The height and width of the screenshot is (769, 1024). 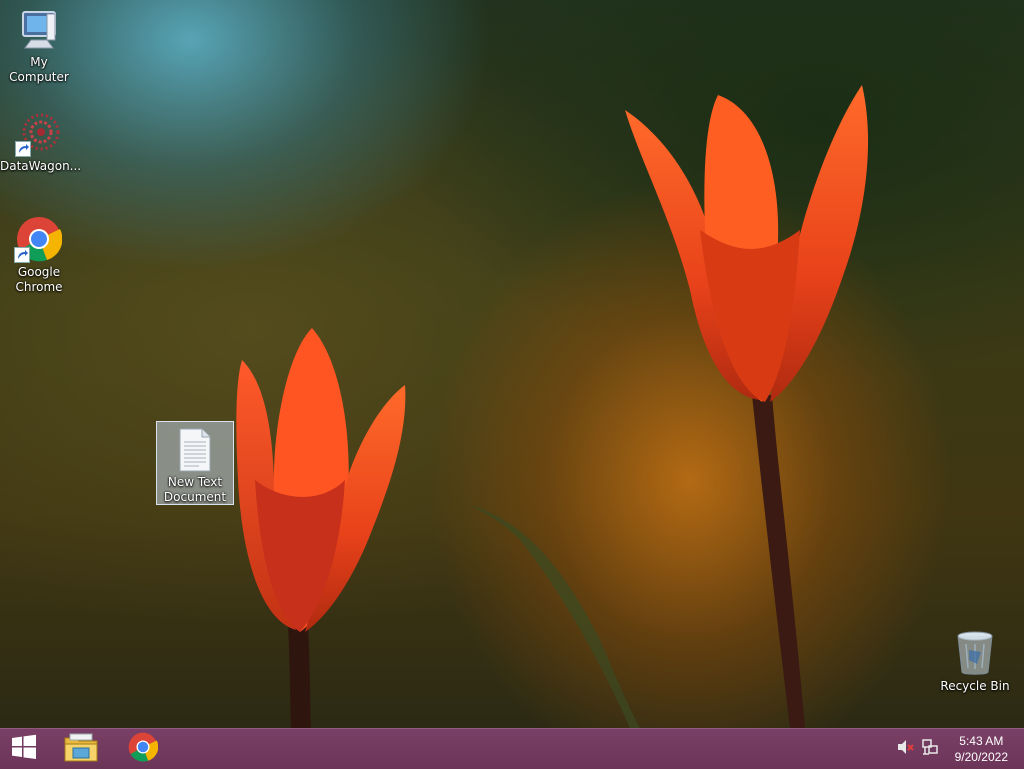 I want to click on icon-label: Google Chrome, so click(x=39, y=279).